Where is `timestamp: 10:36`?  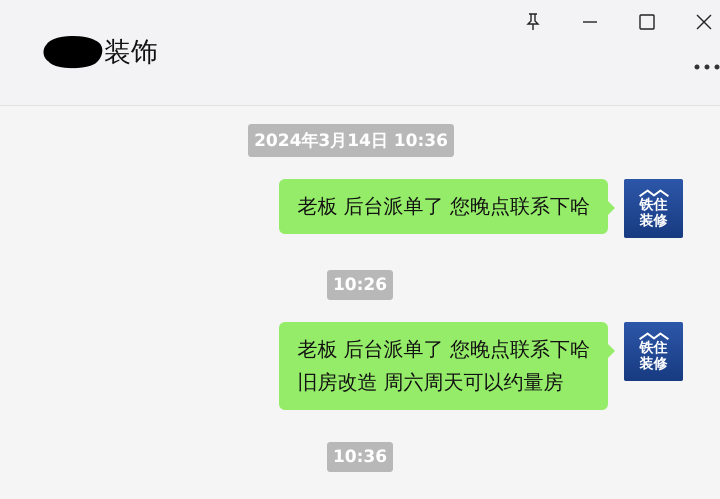 timestamp: 10:36 is located at coordinates (360, 457).